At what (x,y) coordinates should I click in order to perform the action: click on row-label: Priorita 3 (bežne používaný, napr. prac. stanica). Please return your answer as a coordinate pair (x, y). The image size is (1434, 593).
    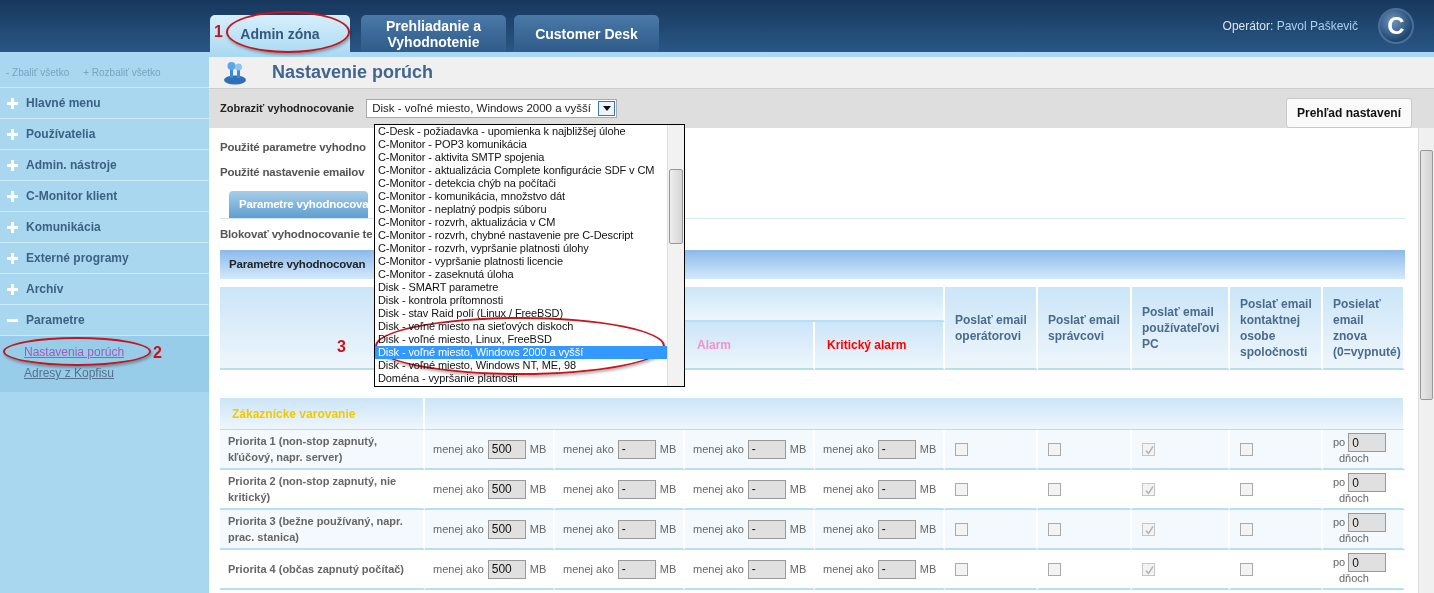
    Looking at the image, I should click on (322, 530).